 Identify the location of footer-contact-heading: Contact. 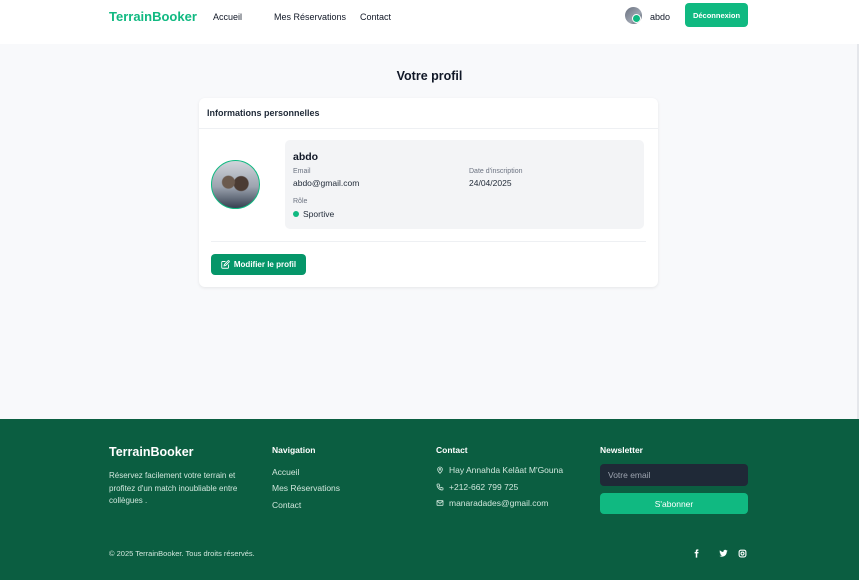
(452, 450).